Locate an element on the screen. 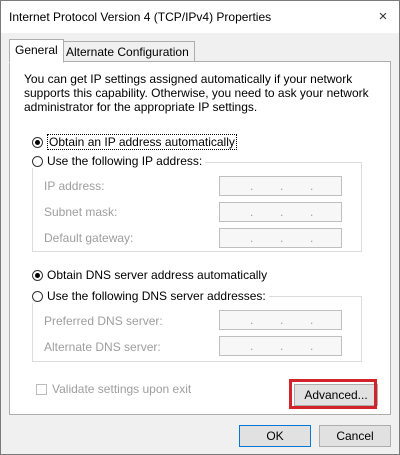 This screenshot has height=455, width=400. use-following-dns-radio: Use the following DNS server addresses: is located at coordinates (150, 296).